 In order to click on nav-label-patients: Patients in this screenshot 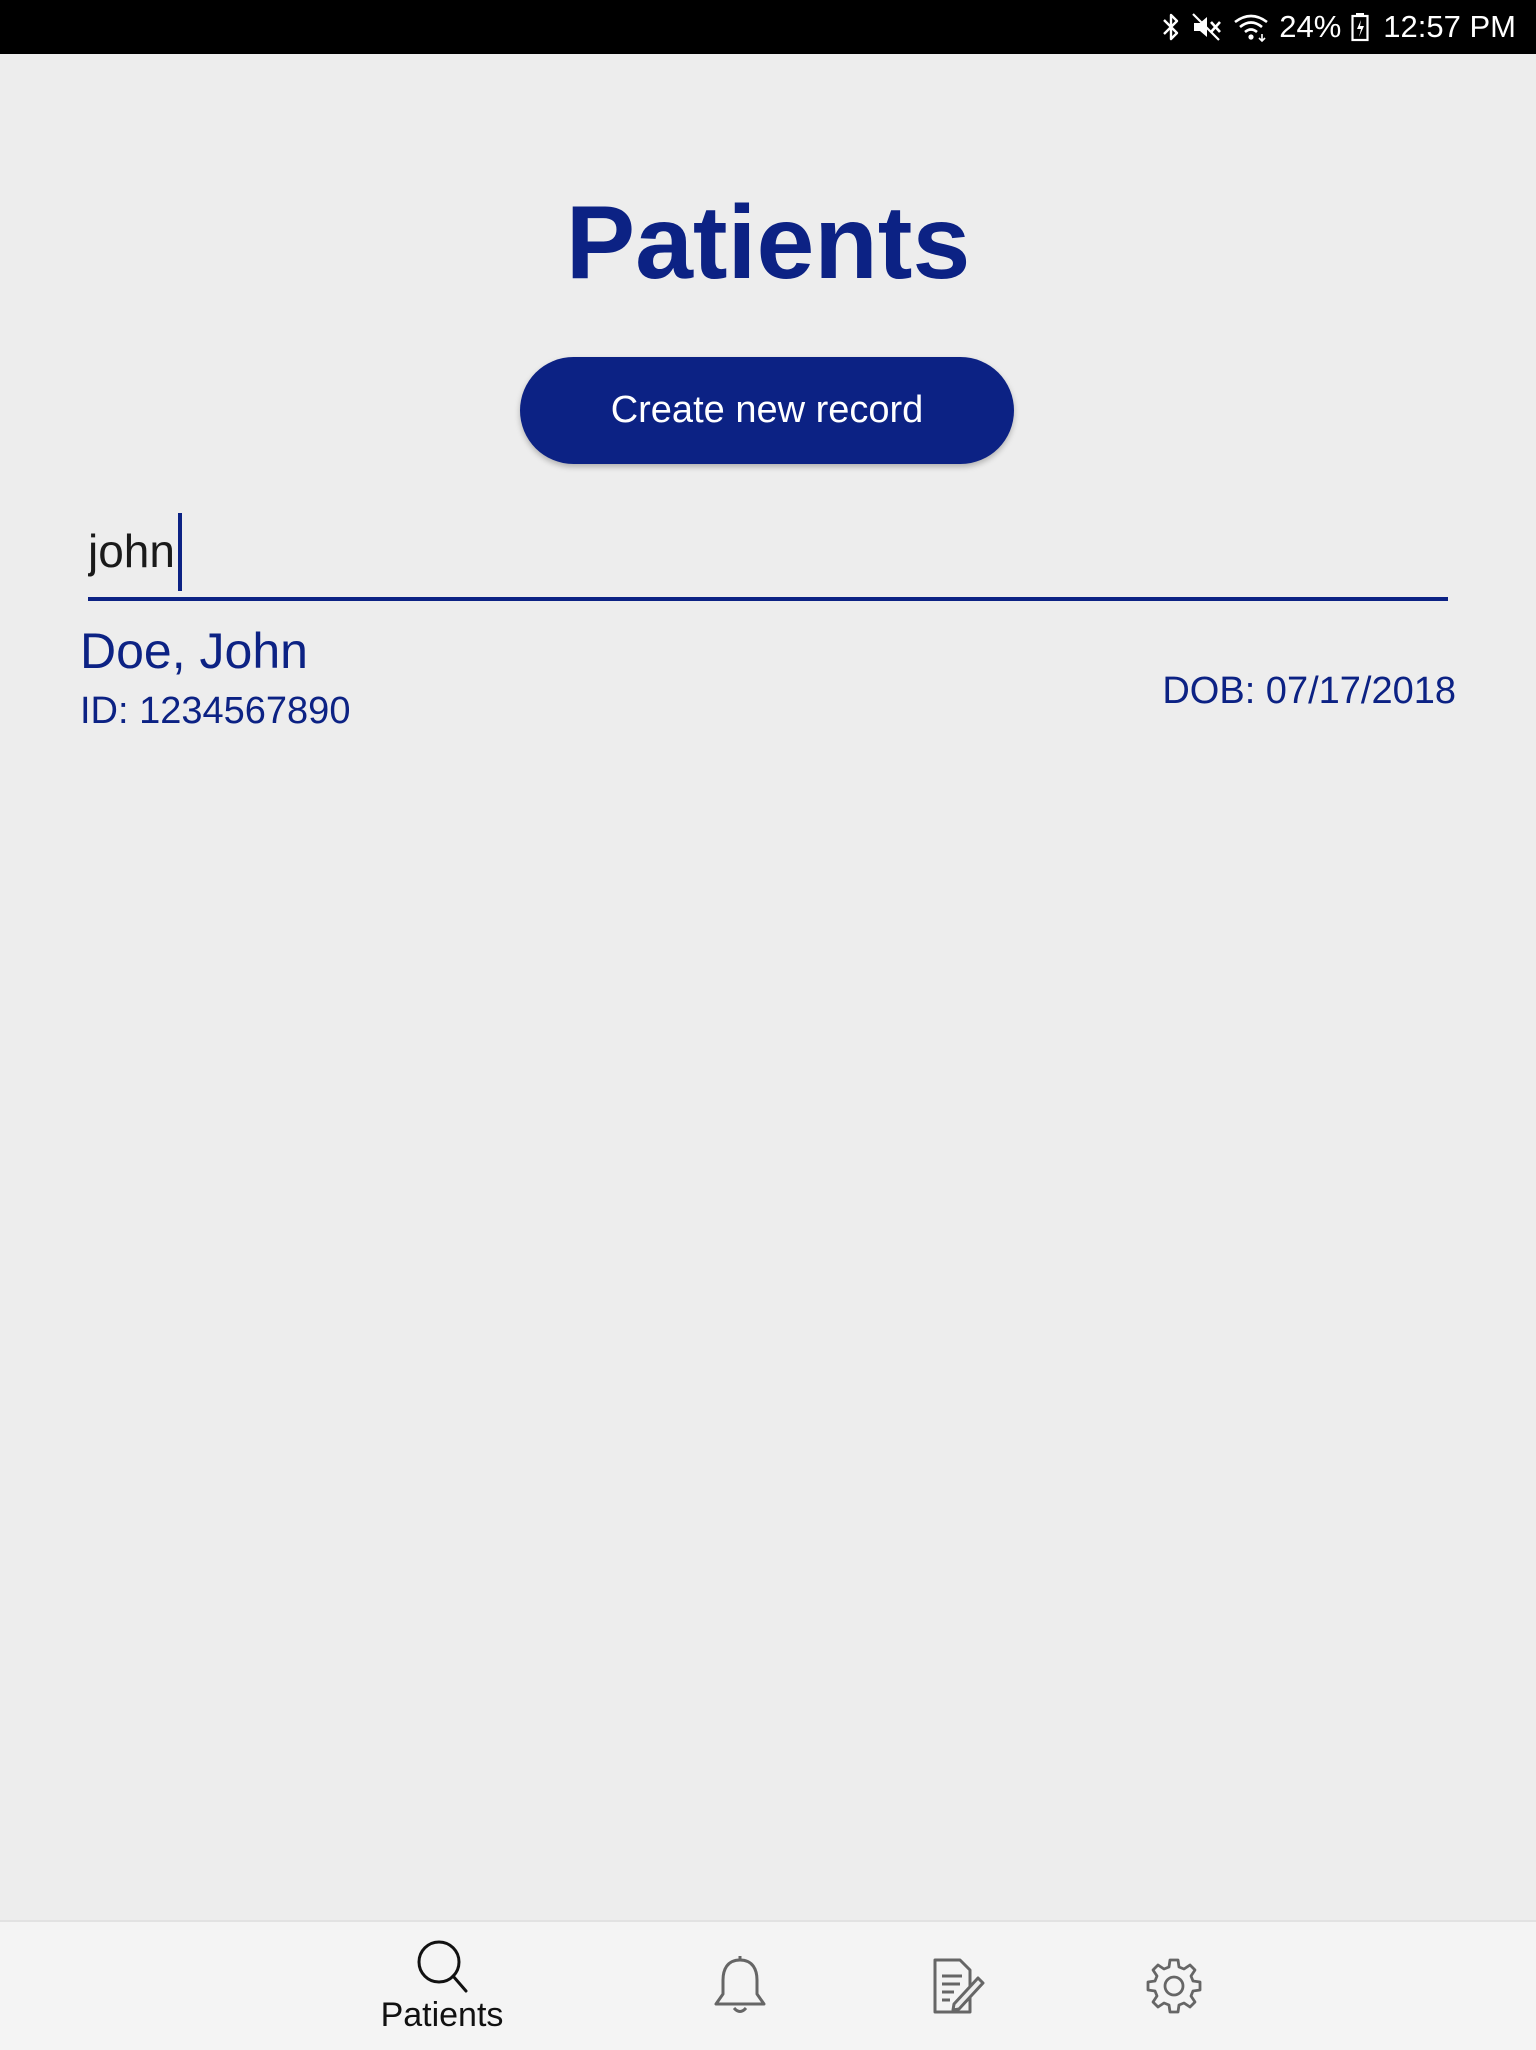, I will do `click(442, 2014)`.